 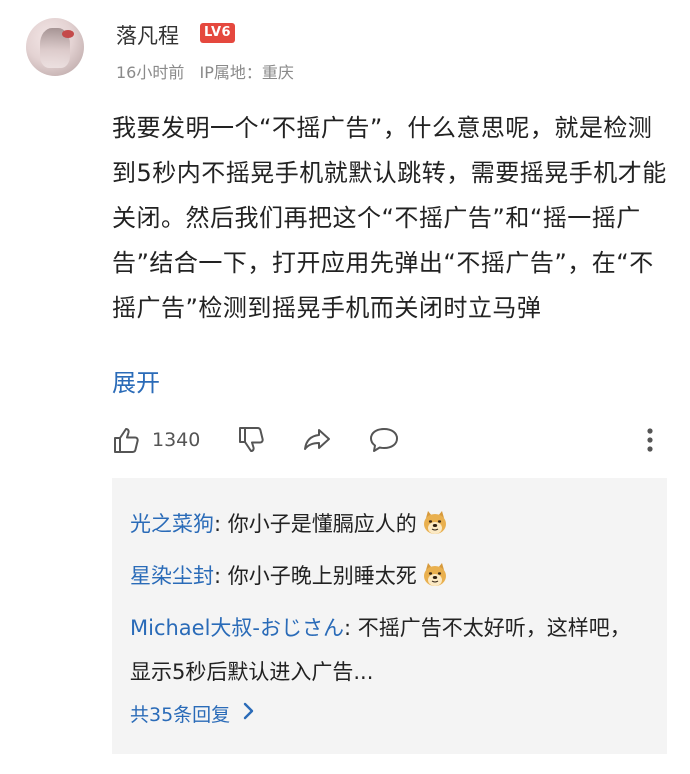 What do you see at coordinates (55, 47) in the screenshot?
I see `avatar` at bounding box center [55, 47].